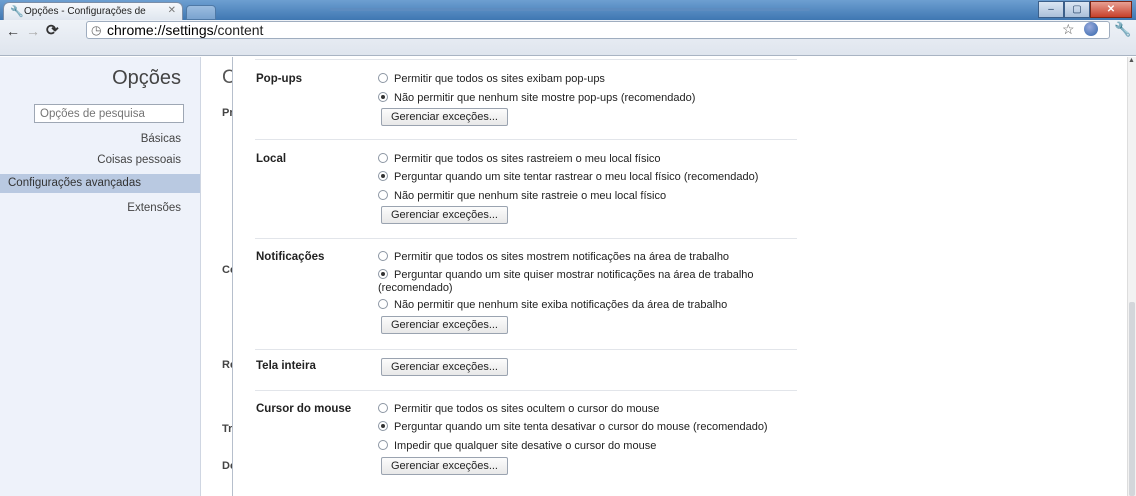  What do you see at coordinates (100, 183) in the screenshot?
I see `sidebar-item-configuracoes-avancadas: Configurações avançadas` at bounding box center [100, 183].